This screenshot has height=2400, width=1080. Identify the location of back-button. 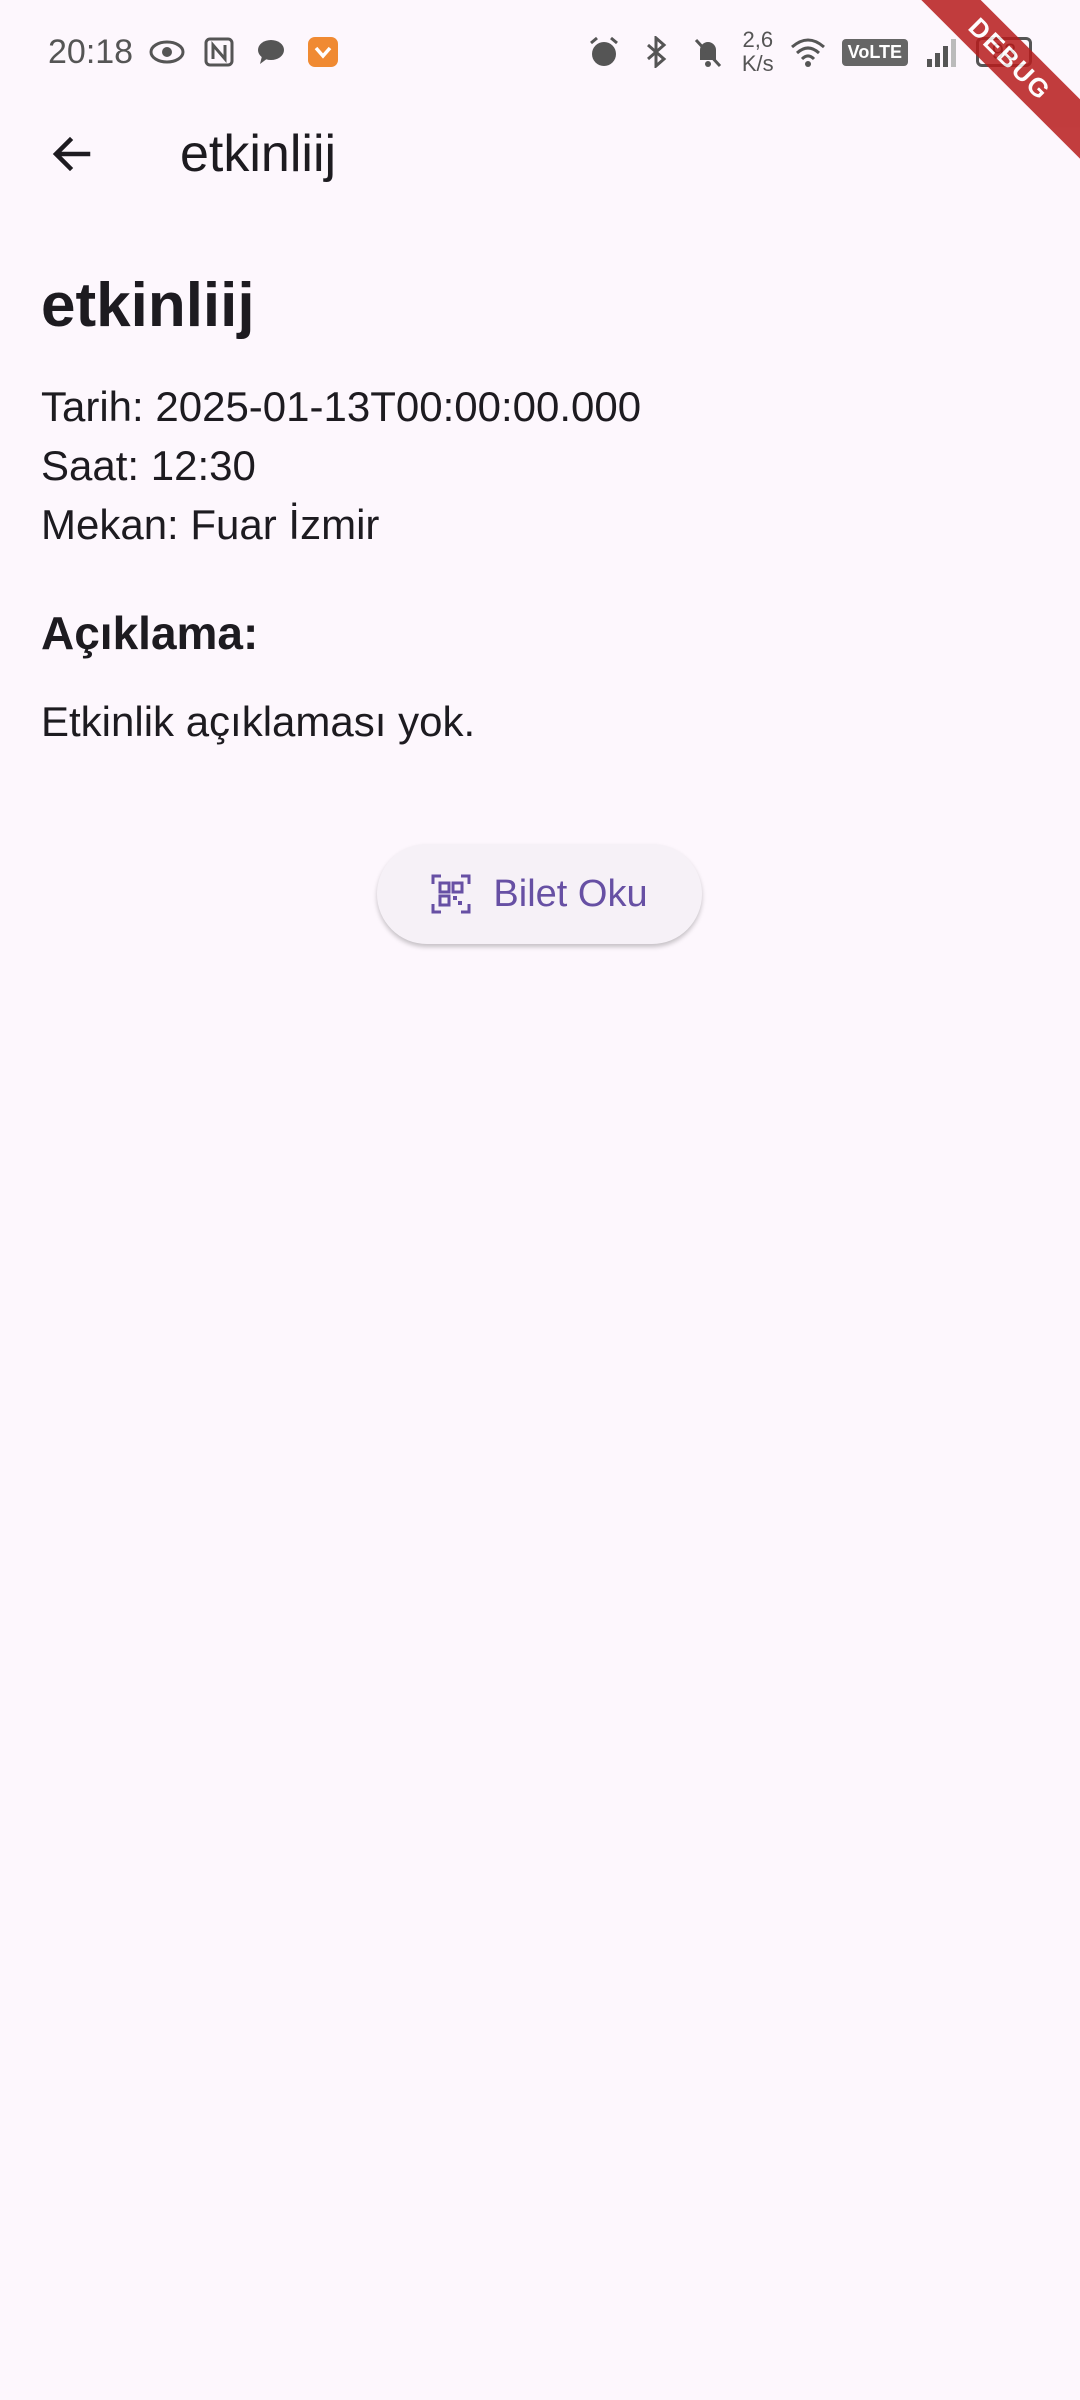
(72, 154).